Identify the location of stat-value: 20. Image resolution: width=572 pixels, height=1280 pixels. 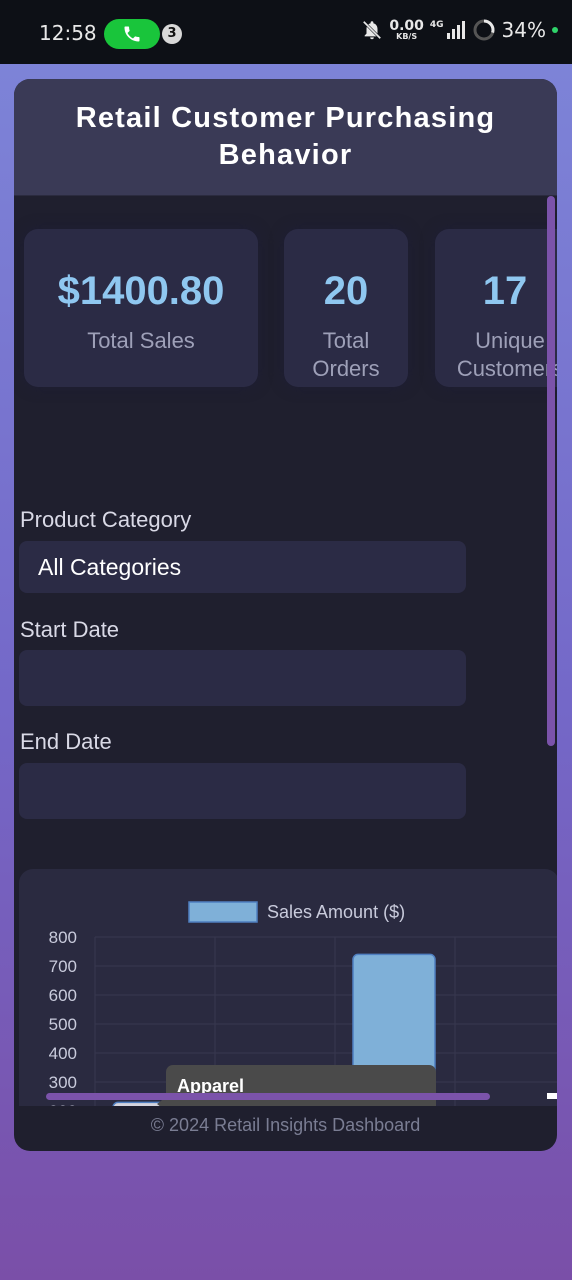
(346, 291).